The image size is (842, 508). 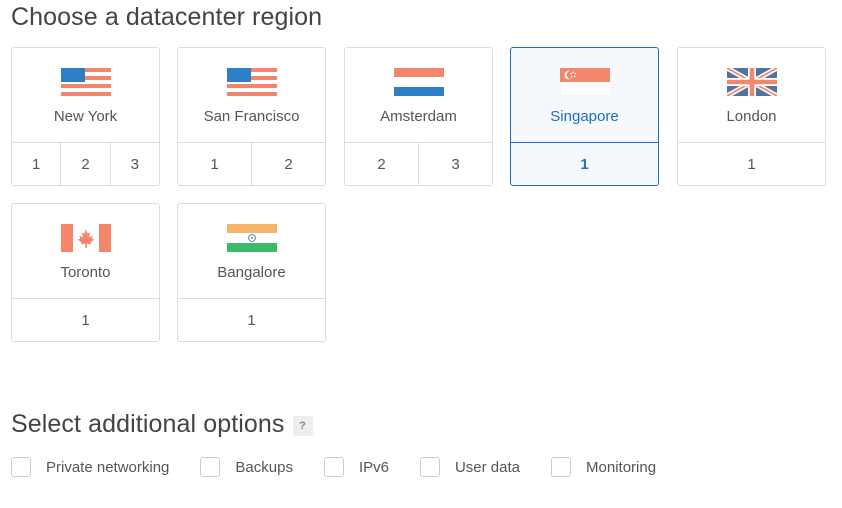 What do you see at coordinates (429, 467) in the screenshot?
I see `user-data-checkbox` at bounding box center [429, 467].